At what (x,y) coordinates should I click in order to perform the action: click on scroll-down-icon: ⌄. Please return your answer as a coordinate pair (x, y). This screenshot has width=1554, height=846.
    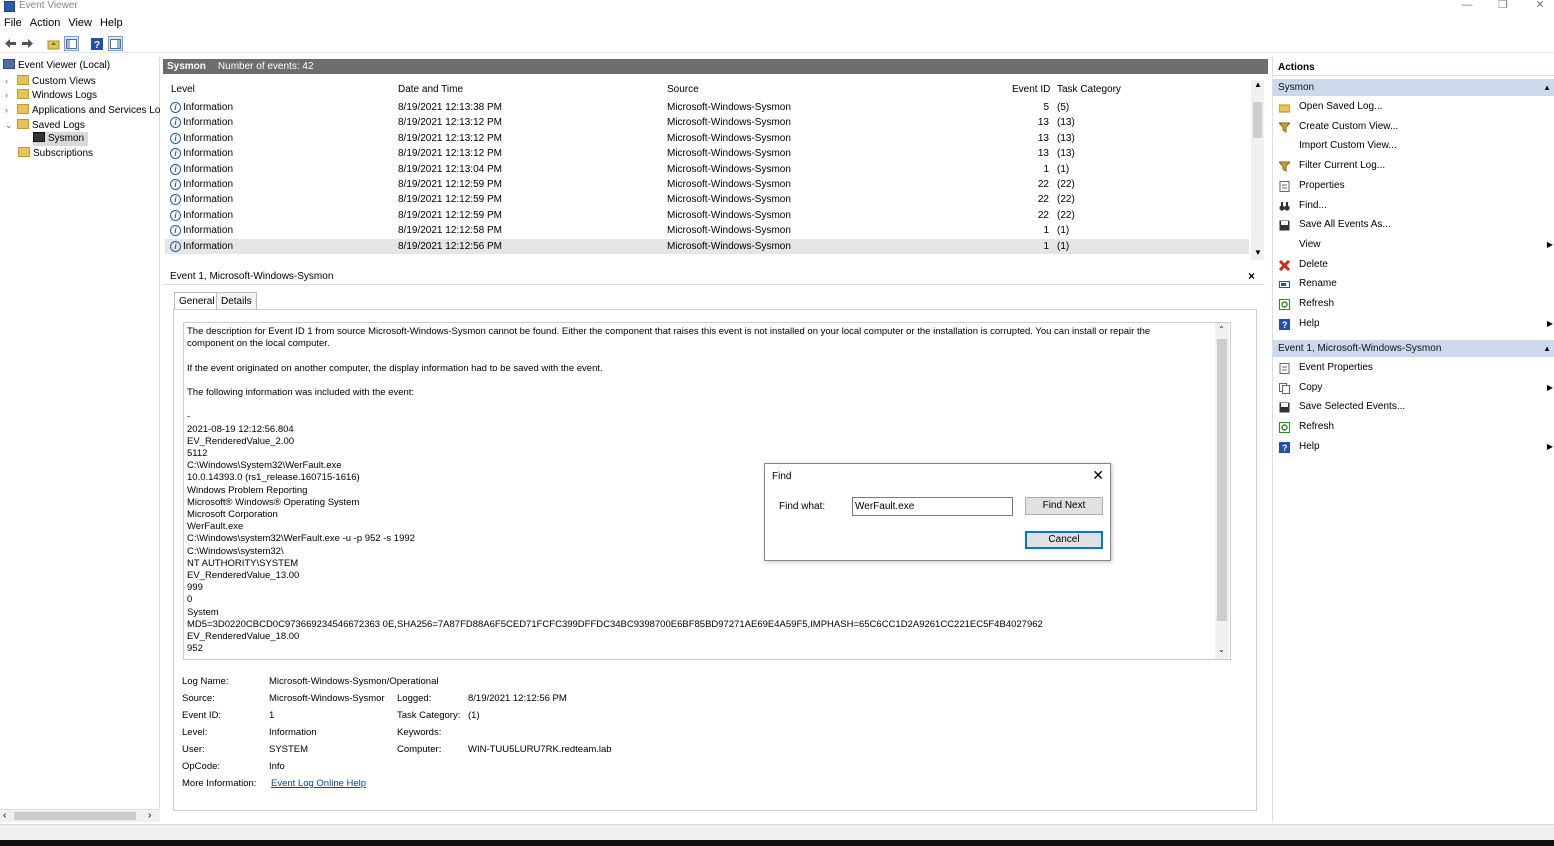
    Looking at the image, I should click on (1221, 649).